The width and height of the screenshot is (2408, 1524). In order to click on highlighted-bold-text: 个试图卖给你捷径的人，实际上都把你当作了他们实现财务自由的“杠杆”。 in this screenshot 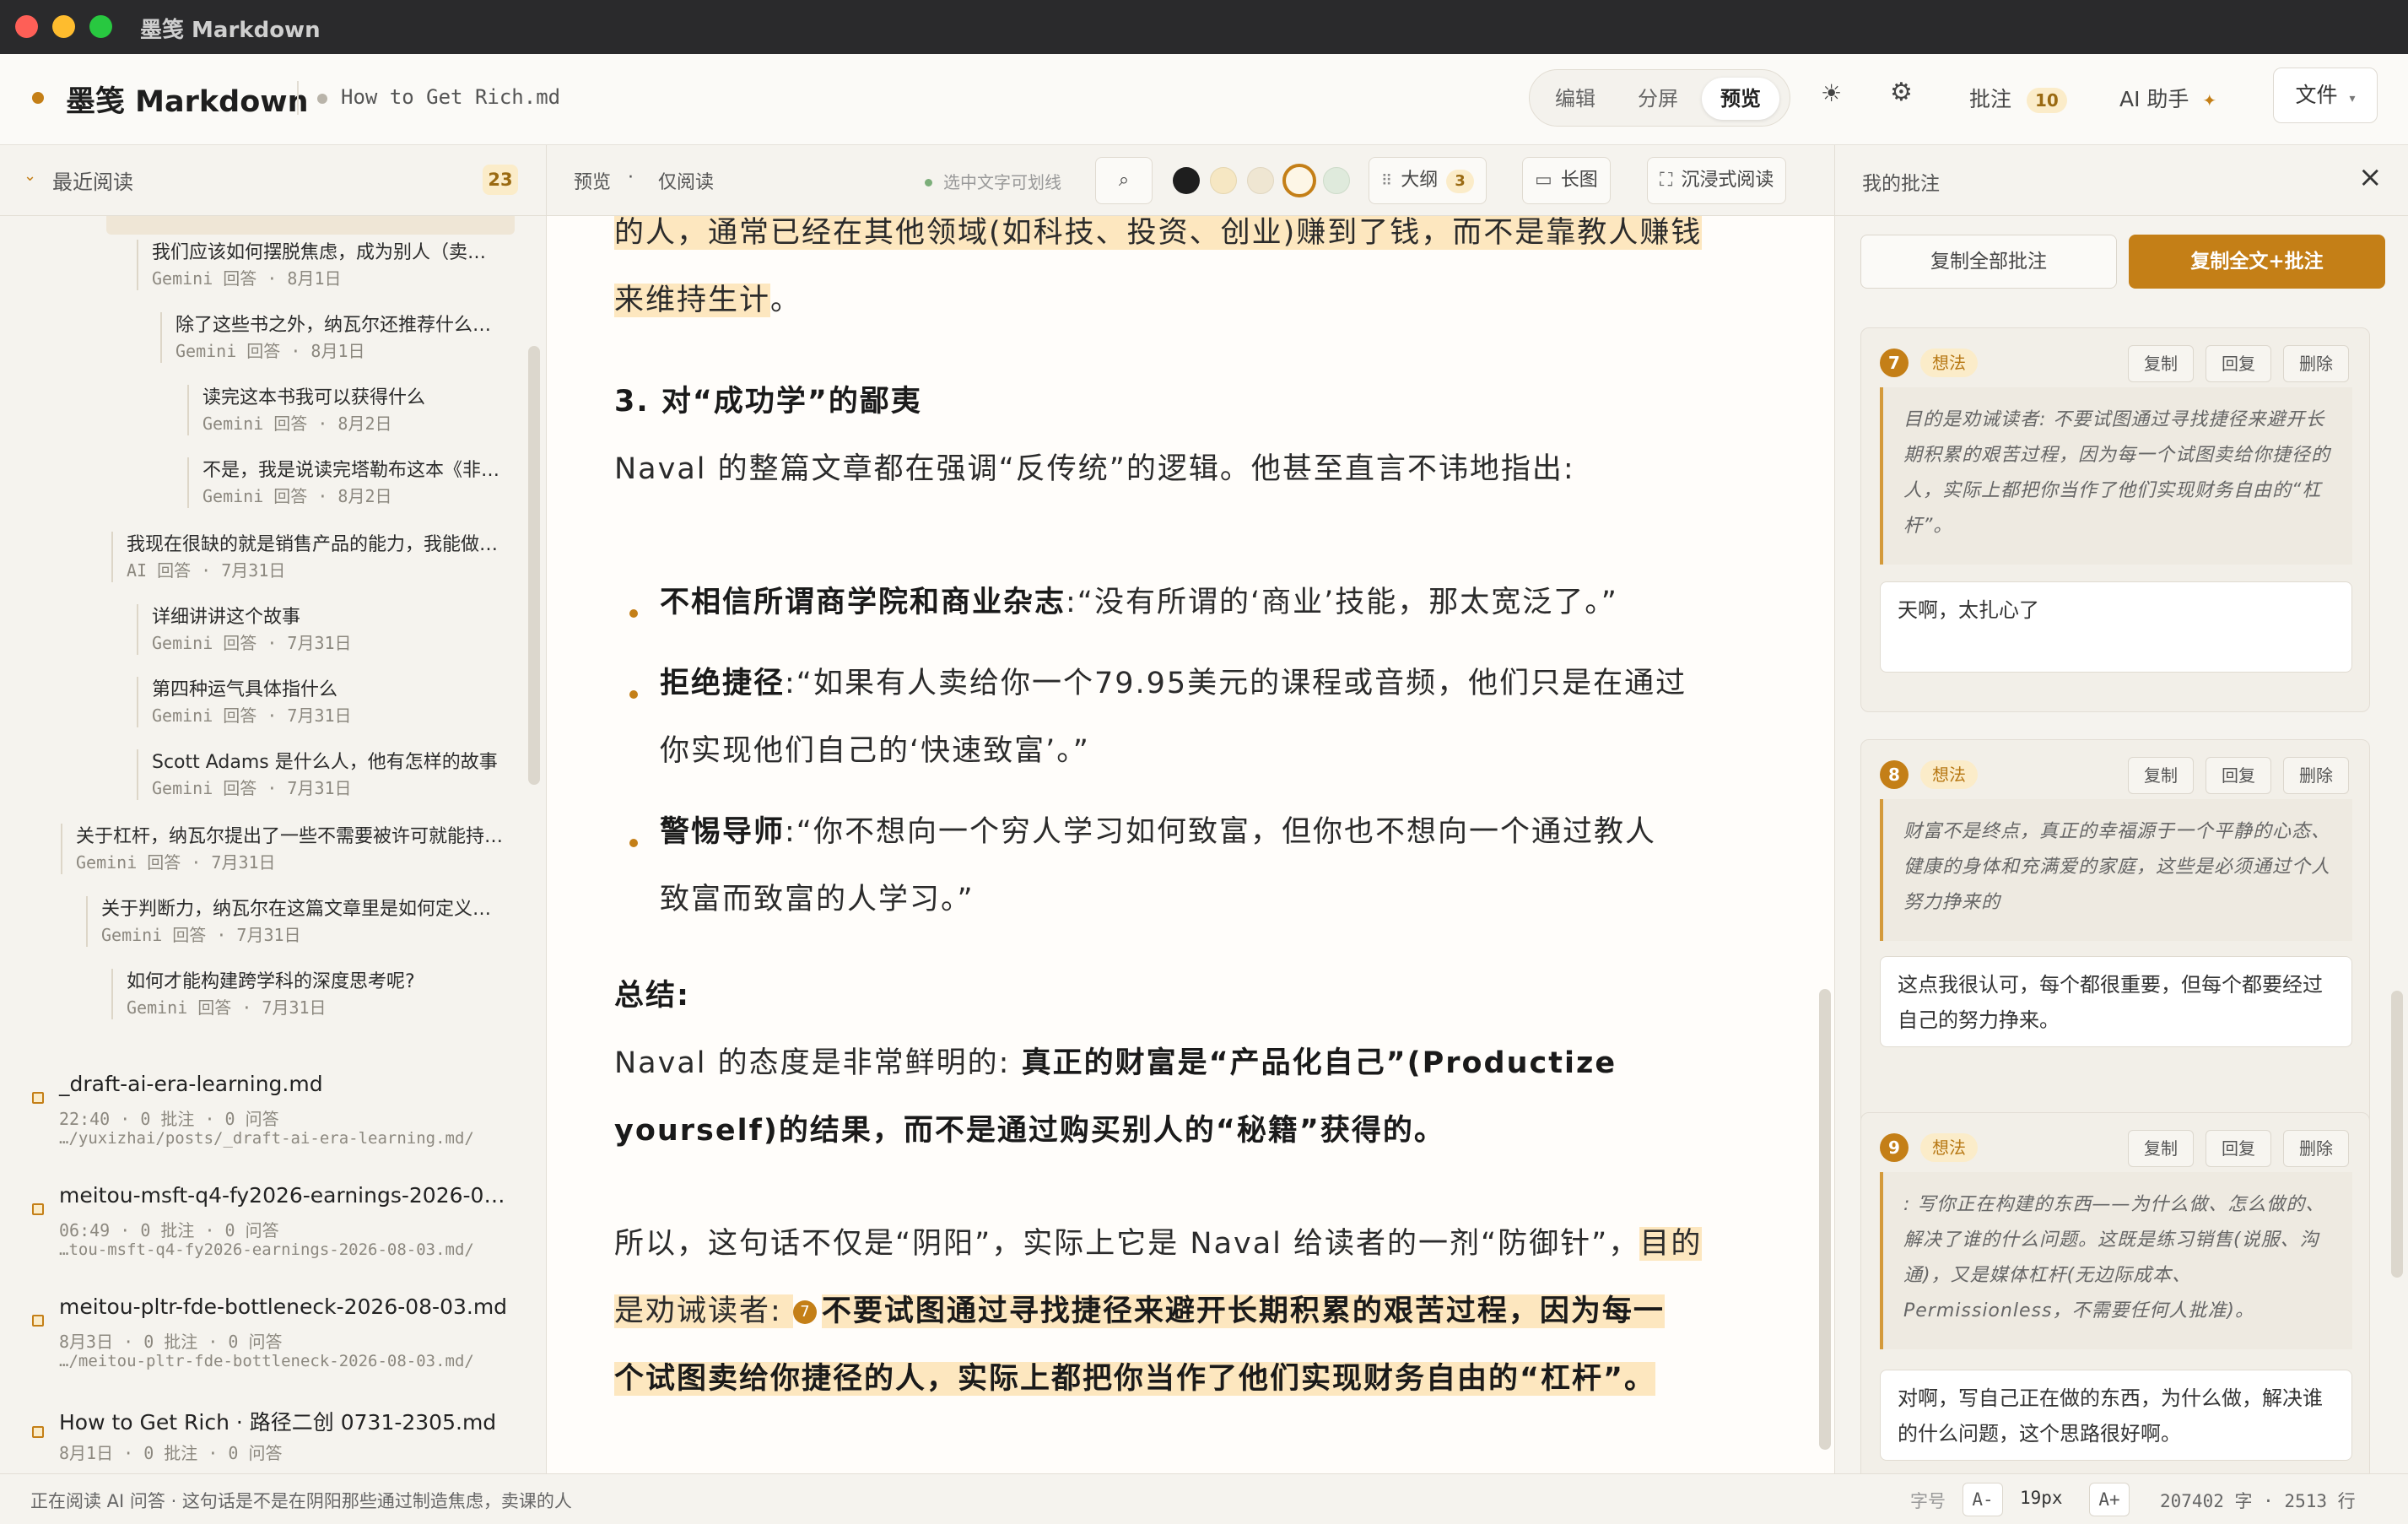, I will do `click(1135, 1379)`.